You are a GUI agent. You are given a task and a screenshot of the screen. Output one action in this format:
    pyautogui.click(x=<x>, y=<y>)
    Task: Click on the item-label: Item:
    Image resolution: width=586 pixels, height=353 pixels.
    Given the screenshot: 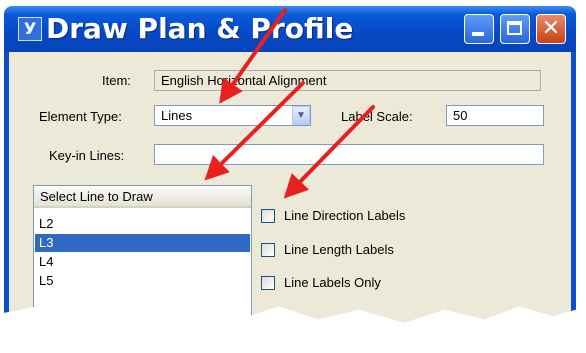 What is the action you would take?
    pyautogui.click(x=116, y=80)
    